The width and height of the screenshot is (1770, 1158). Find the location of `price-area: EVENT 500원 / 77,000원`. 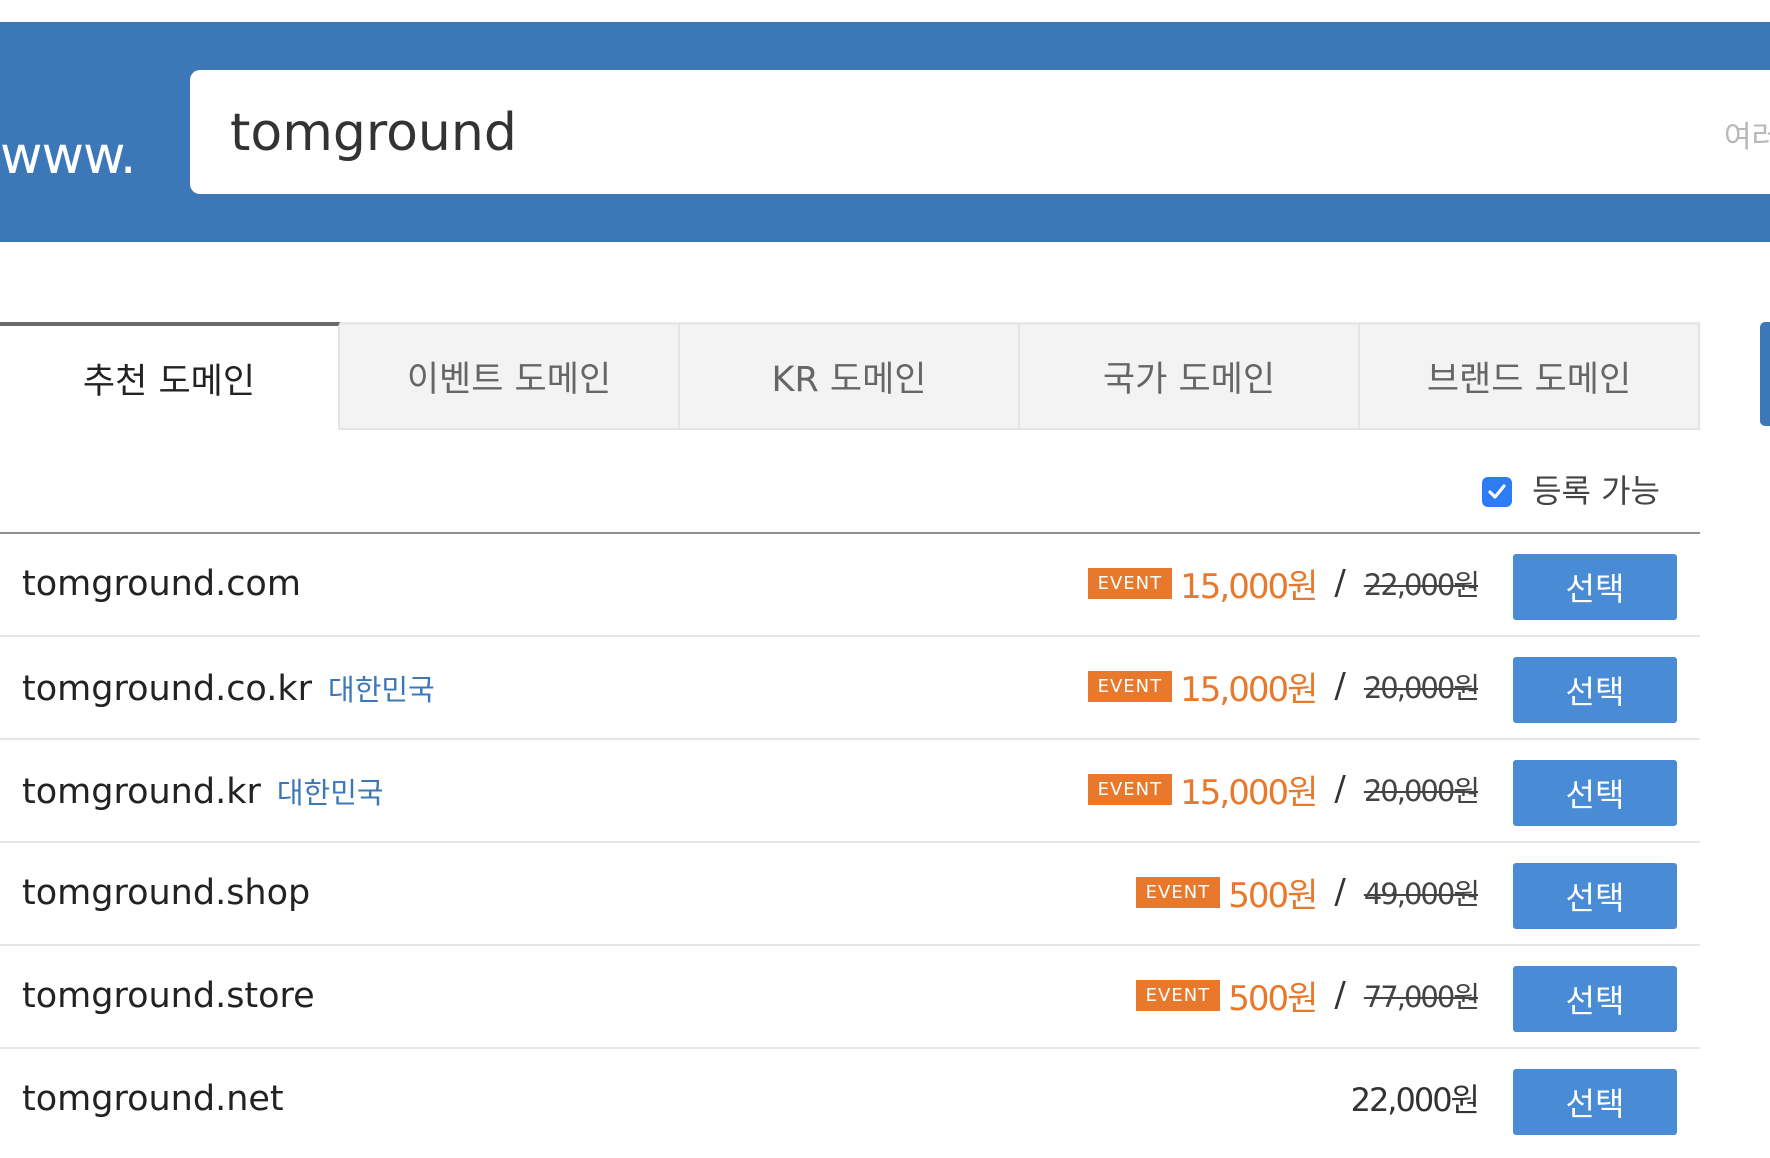

price-area: EVENT 500원 / 77,000원 is located at coordinates (1307, 995).